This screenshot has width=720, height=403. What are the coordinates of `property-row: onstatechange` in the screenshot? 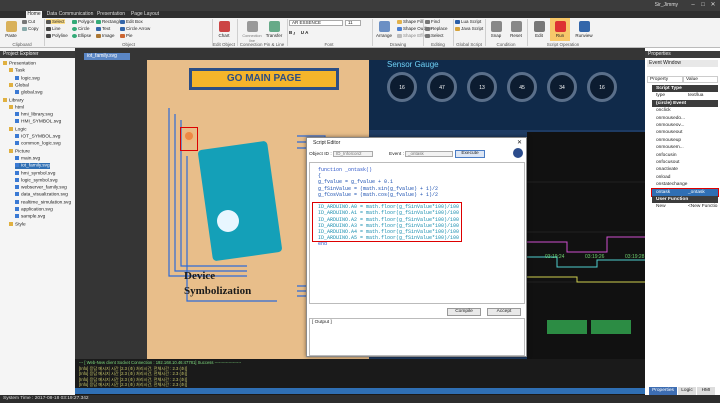 It's located at (685, 184).